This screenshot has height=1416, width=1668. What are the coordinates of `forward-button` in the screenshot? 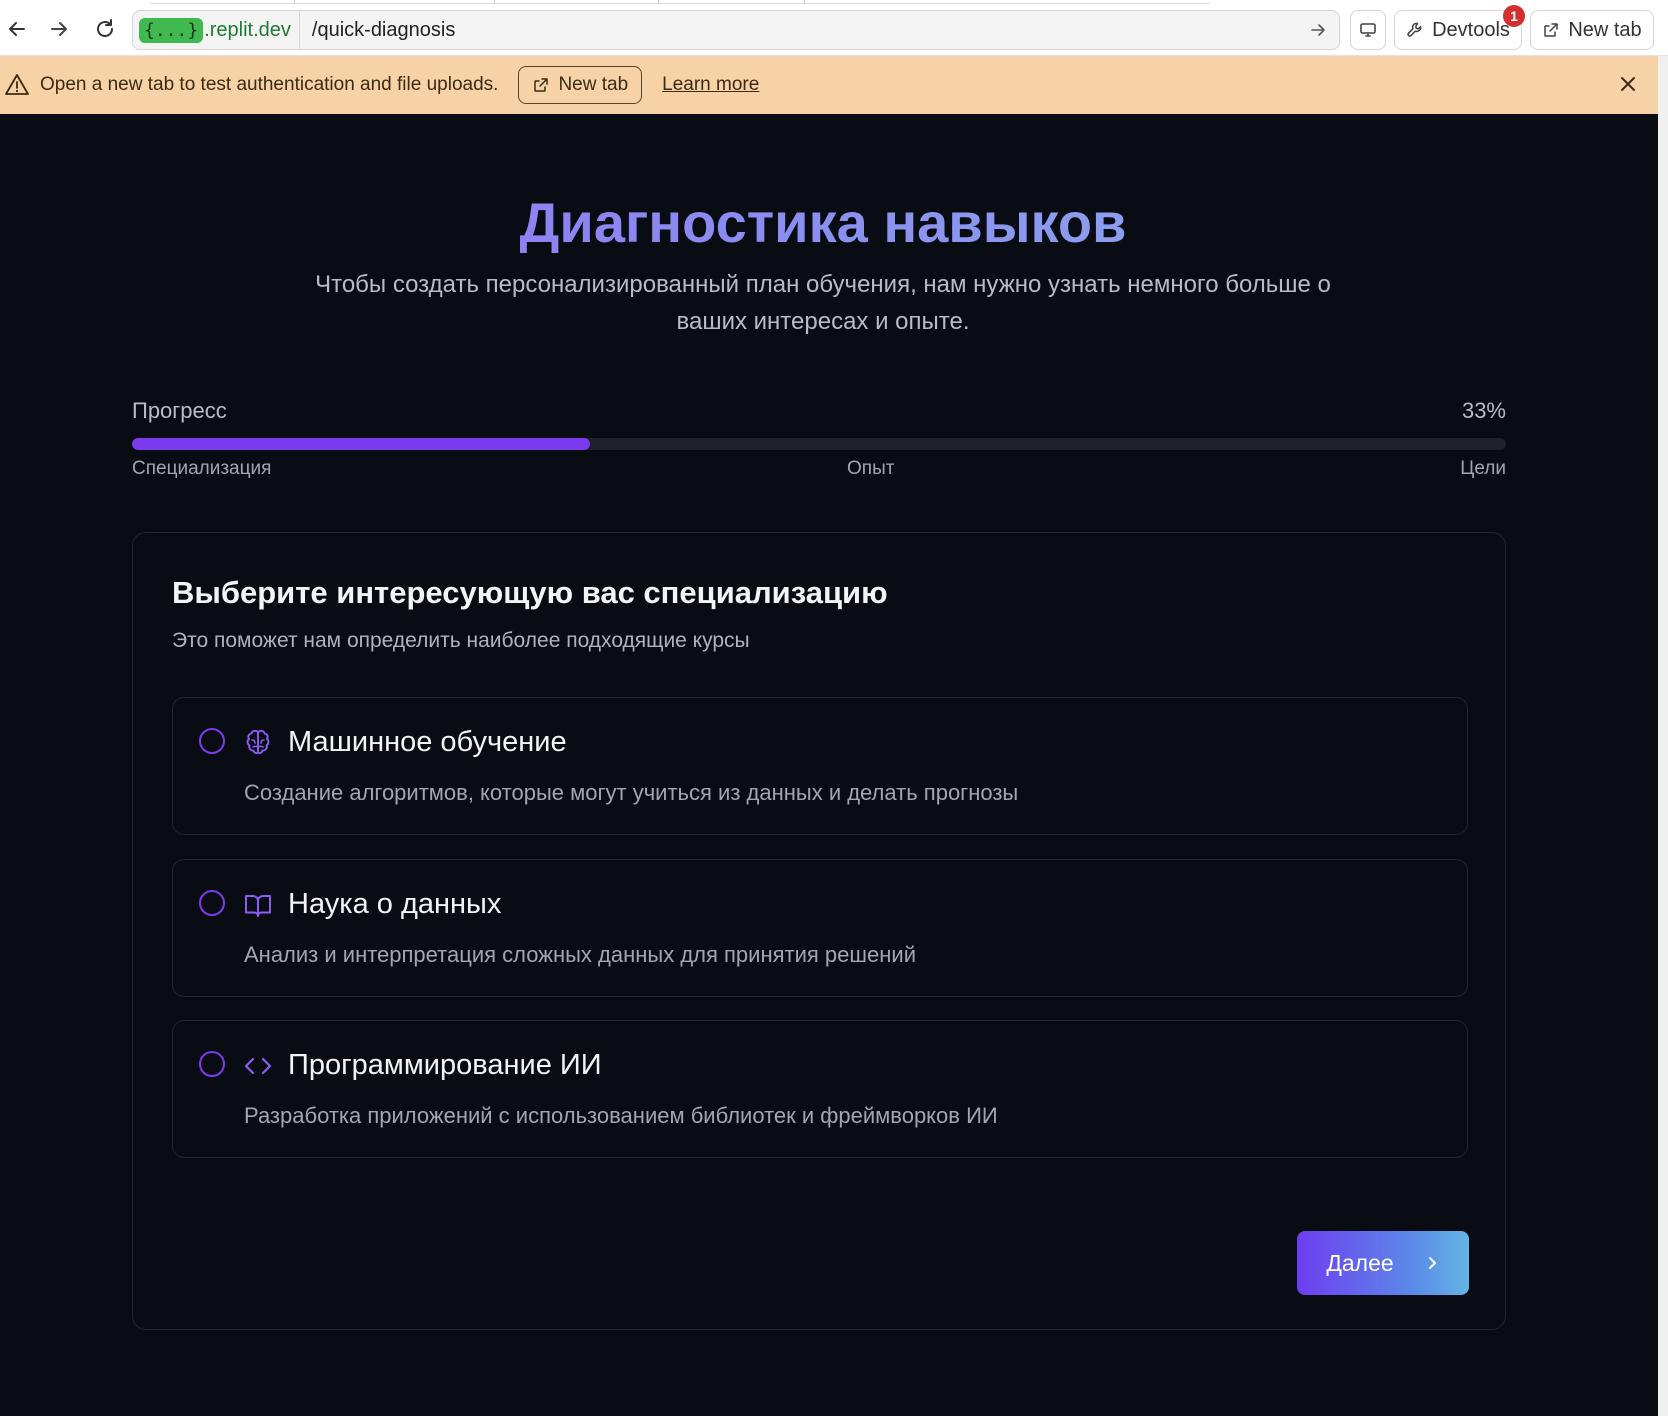 It's located at (59, 29).